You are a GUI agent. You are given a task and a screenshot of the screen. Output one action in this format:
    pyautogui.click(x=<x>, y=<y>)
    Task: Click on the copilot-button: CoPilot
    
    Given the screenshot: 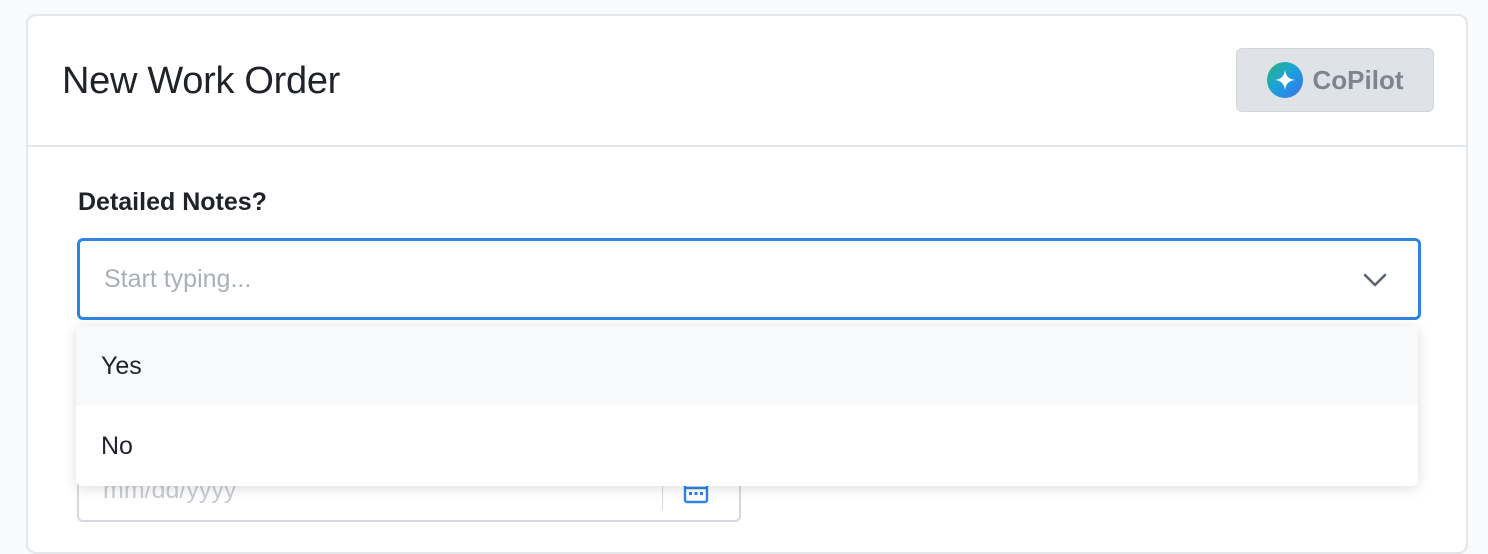 What is the action you would take?
    pyautogui.click(x=1335, y=80)
    